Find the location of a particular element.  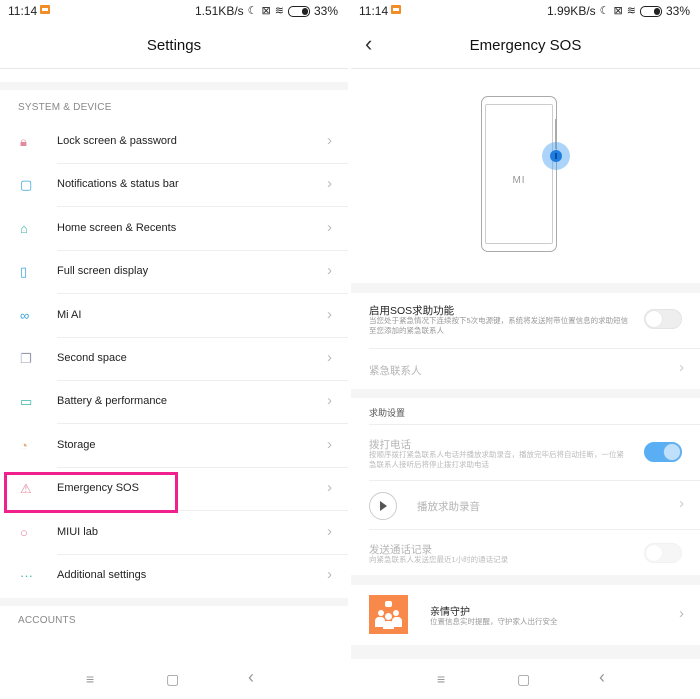

play-recording-row: 播放求助录音 › is located at coordinates (525, 505).